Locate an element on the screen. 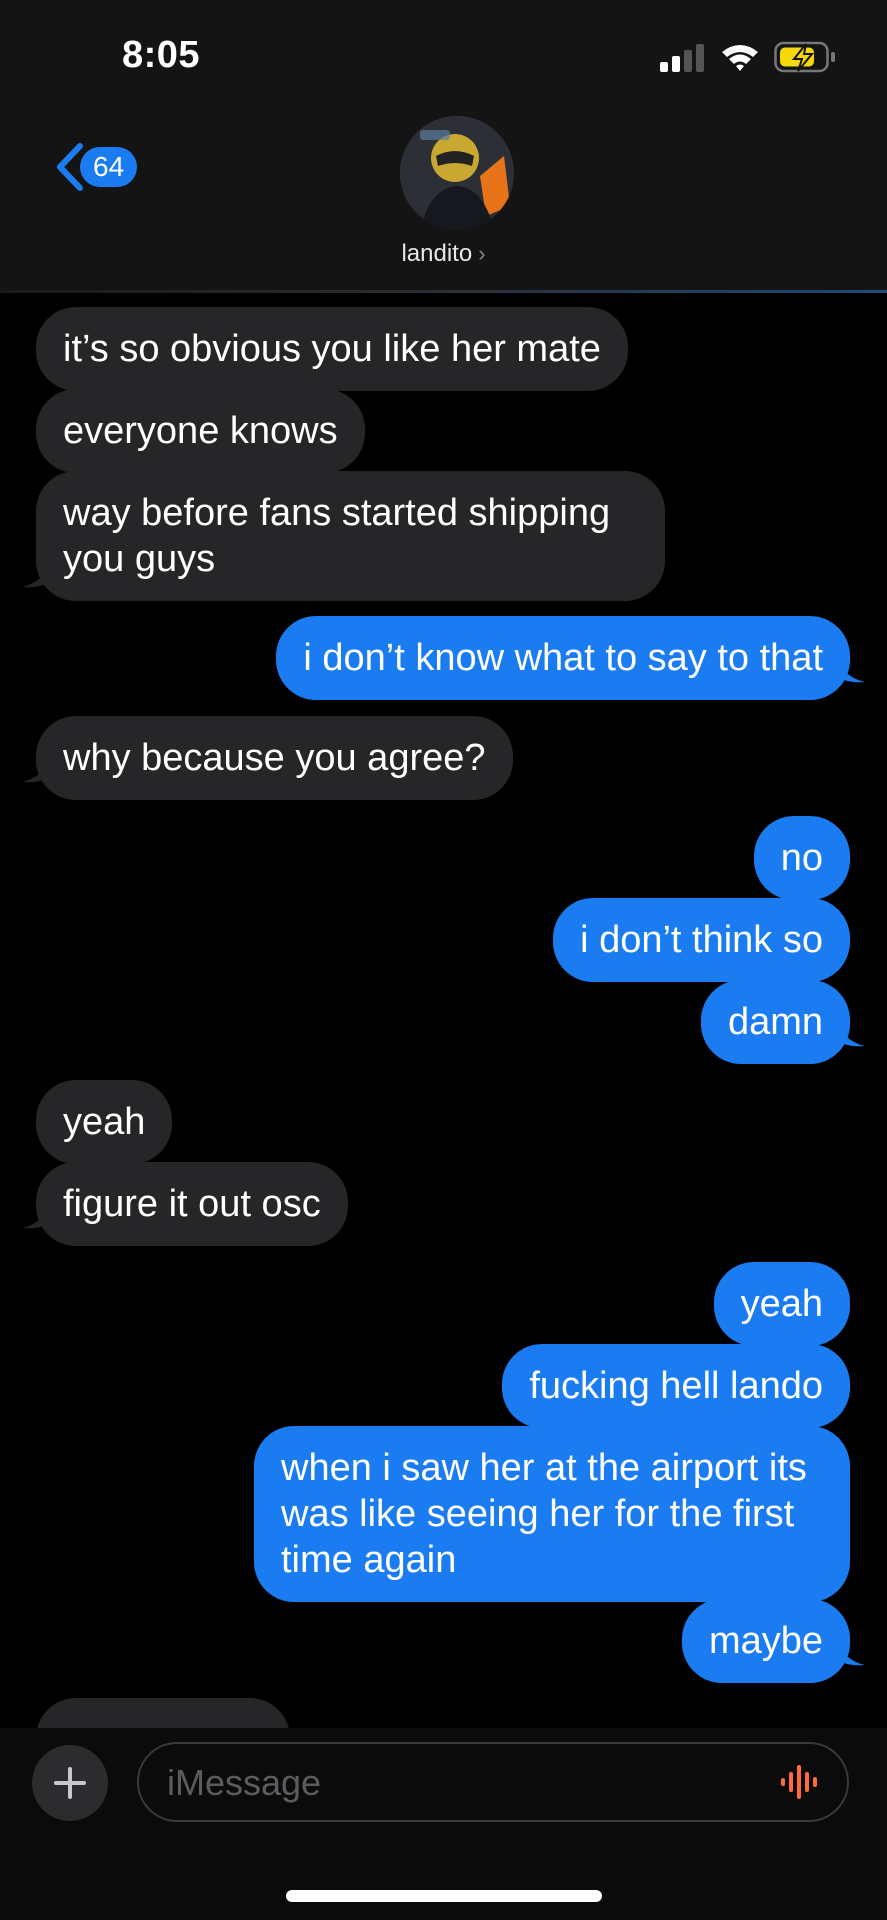 The width and height of the screenshot is (887, 1920). audio-waveform-icon is located at coordinates (801, 1782).